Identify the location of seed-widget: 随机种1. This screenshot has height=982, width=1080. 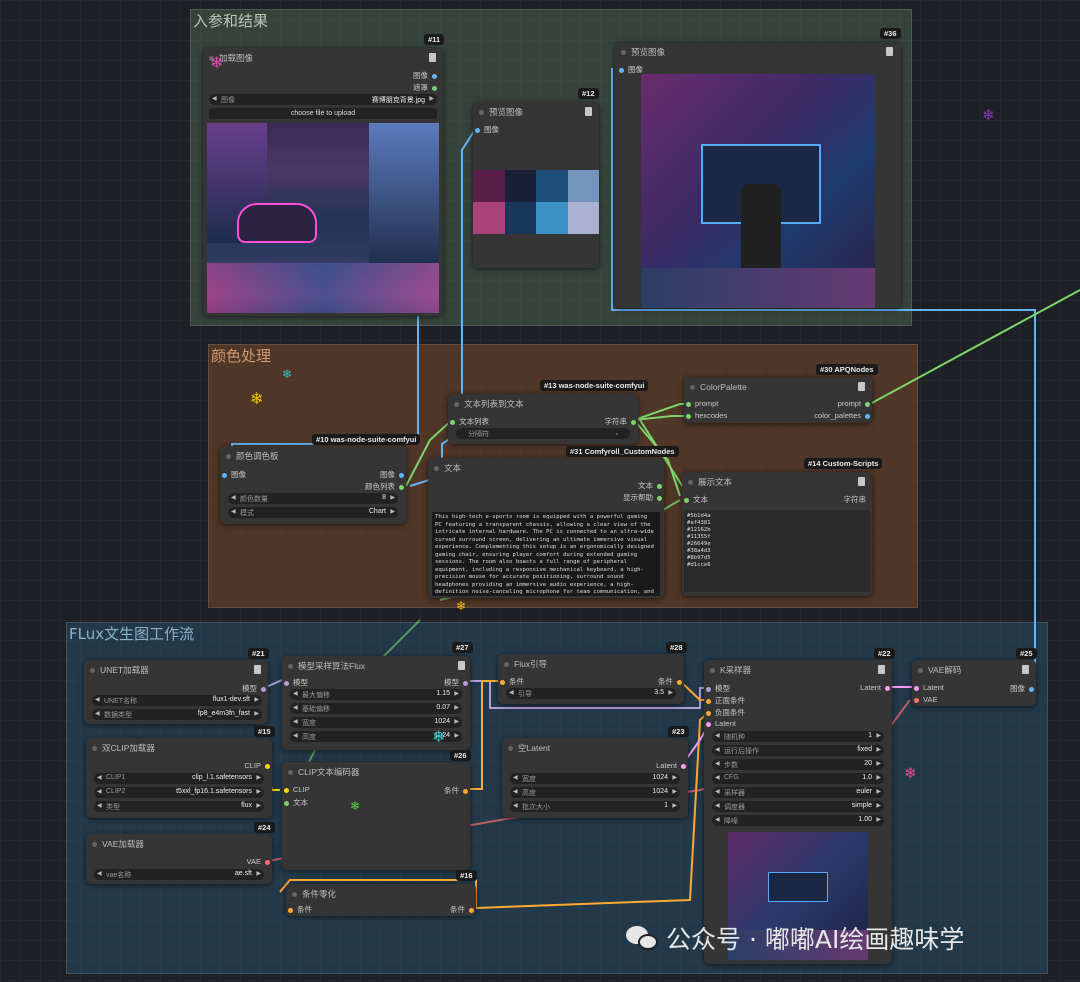
(798, 736).